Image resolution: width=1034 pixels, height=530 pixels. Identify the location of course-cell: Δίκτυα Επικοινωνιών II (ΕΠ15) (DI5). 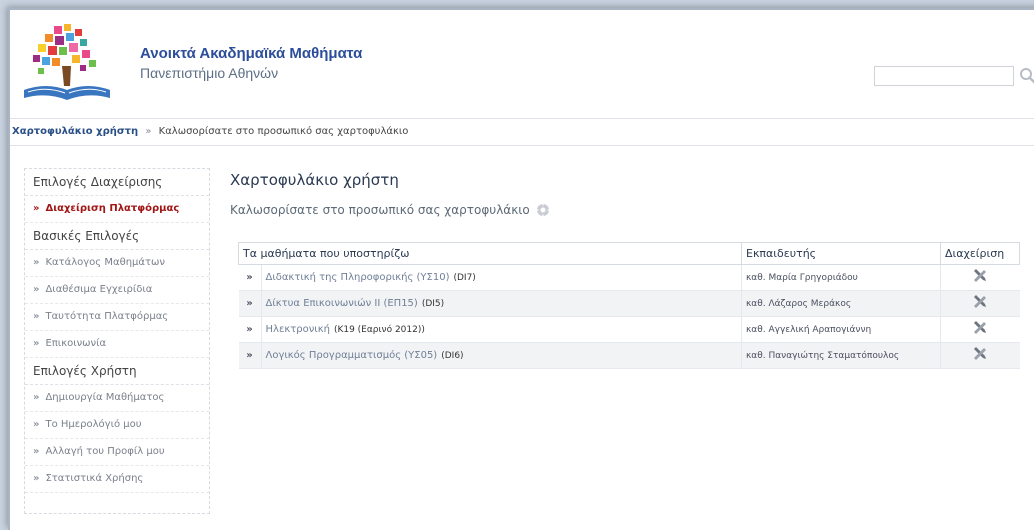
(501, 303).